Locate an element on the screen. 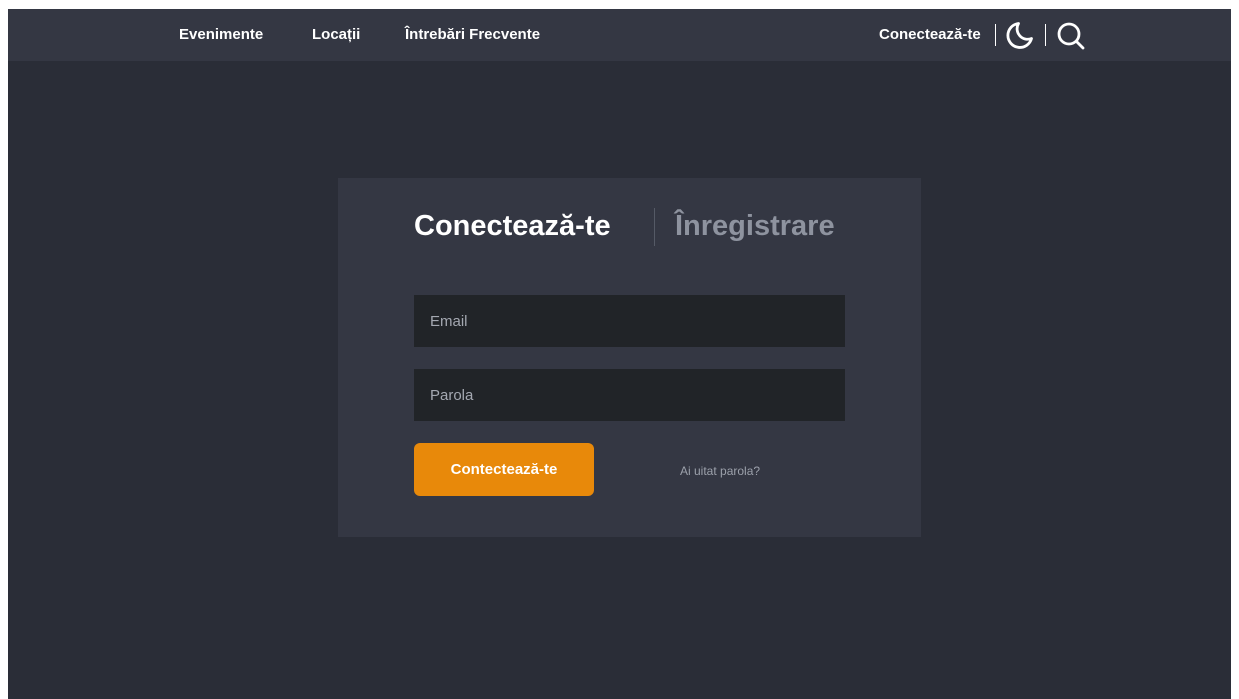  nav-link-locations: Locații is located at coordinates (336, 35).